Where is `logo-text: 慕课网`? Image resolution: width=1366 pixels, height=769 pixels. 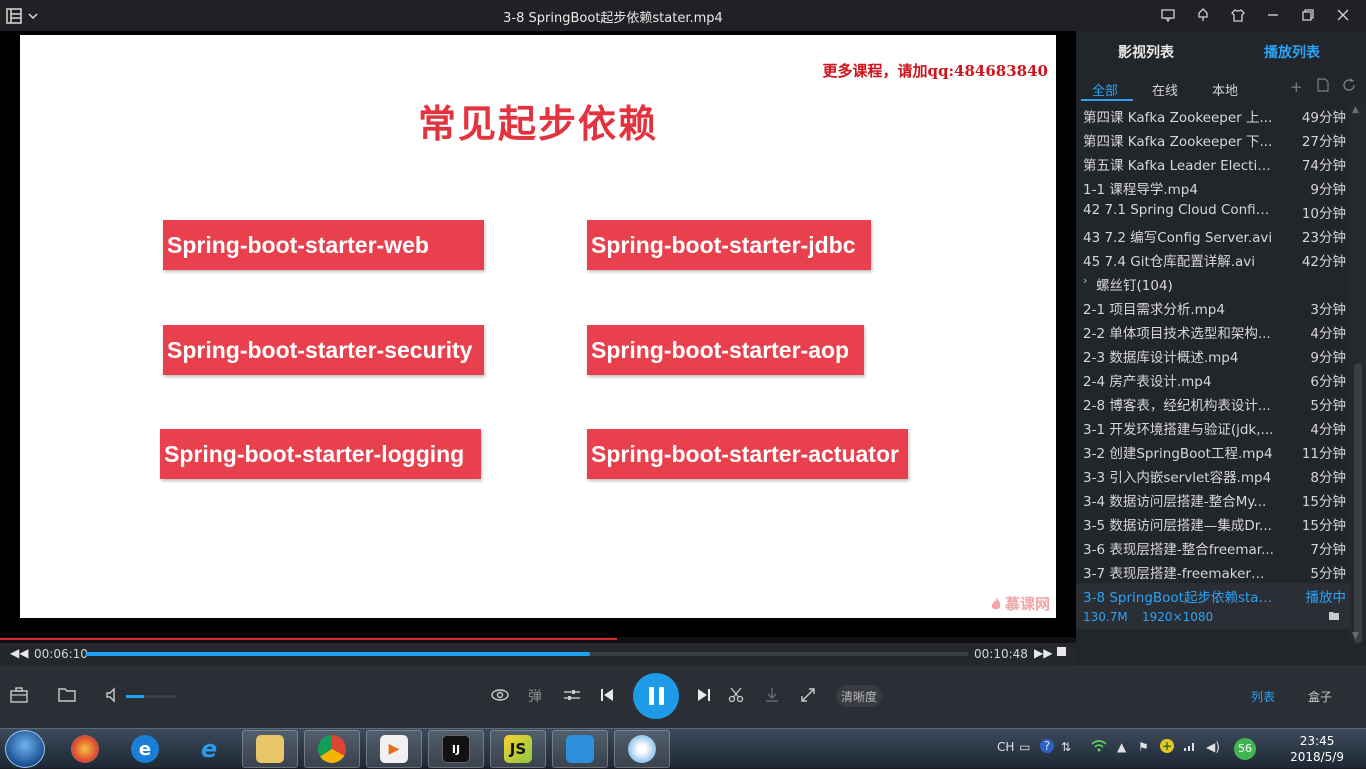
logo-text: 慕课网 is located at coordinates (1027, 604).